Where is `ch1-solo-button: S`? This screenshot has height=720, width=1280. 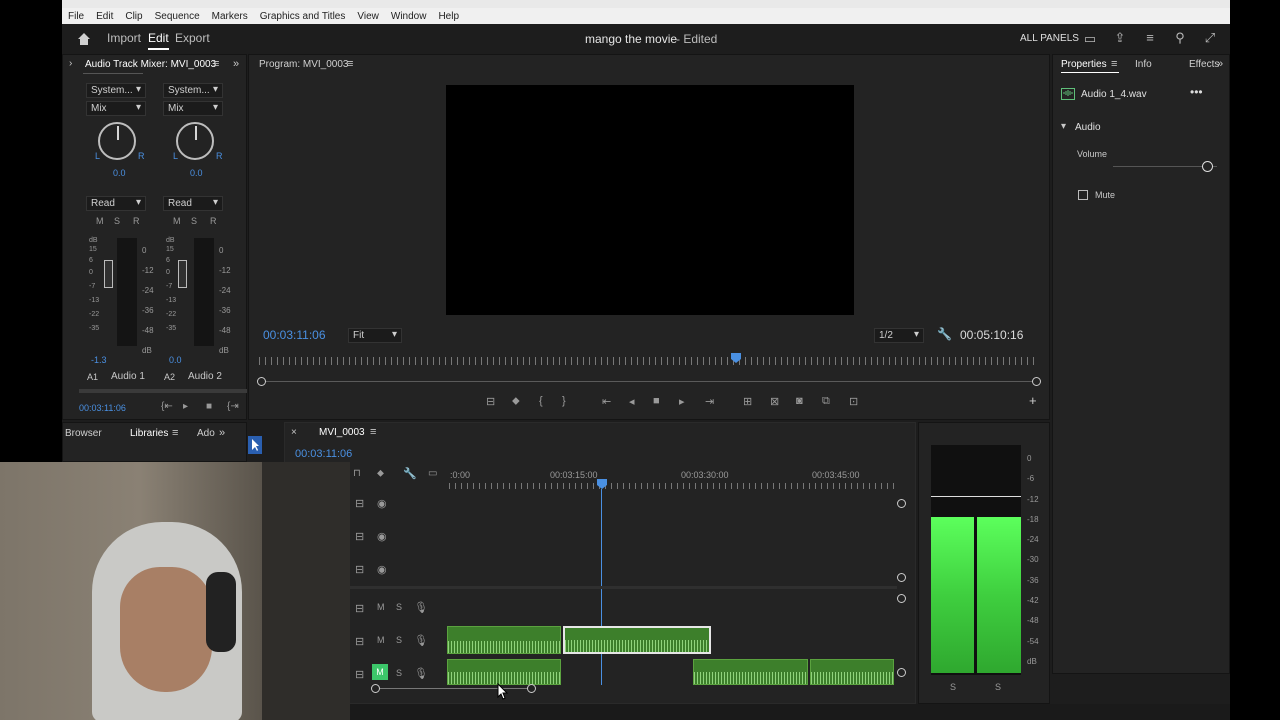
ch1-solo-button: S is located at coordinates (117, 221).